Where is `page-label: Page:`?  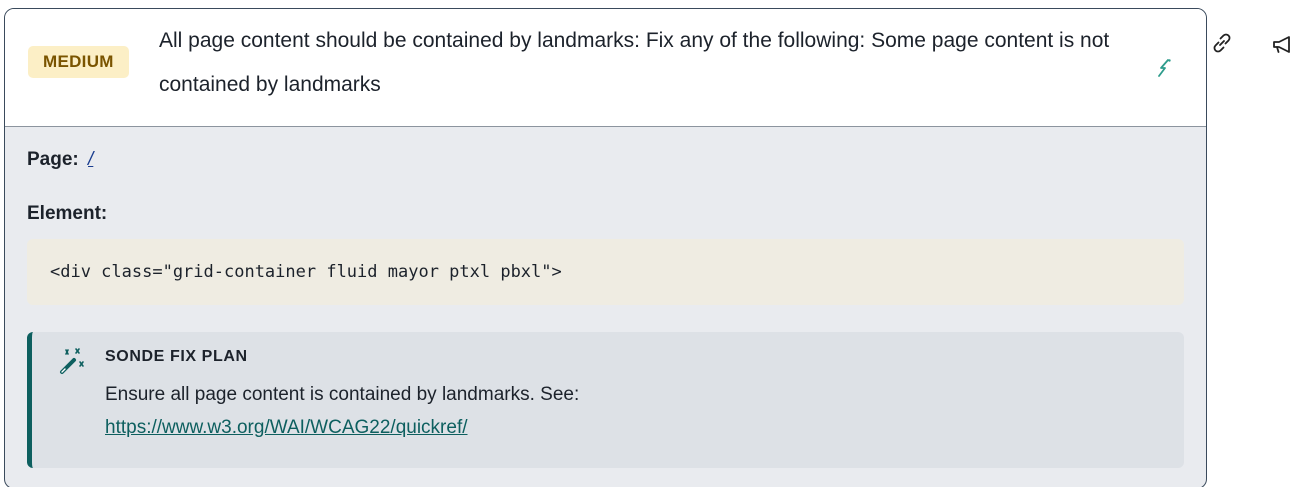 page-label: Page: is located at coordinates (53, 159).